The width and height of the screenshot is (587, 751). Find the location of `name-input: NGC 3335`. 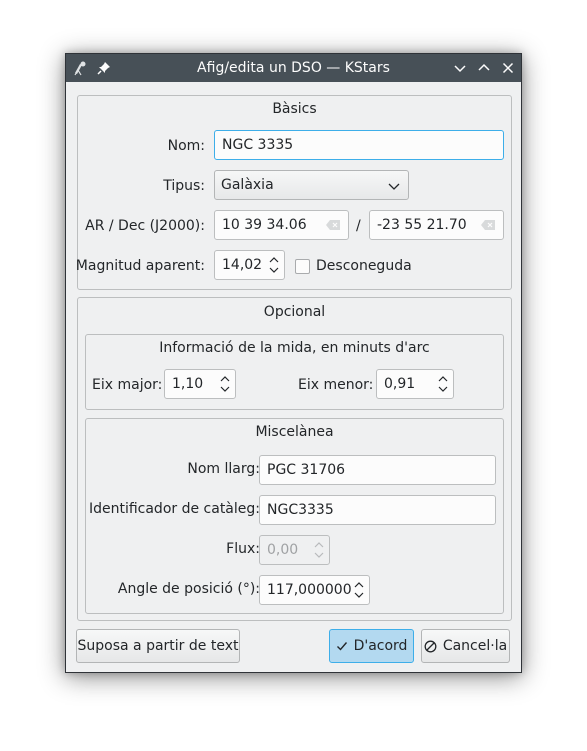

name-input: NGC 3335 is located at coordinates (359, 145).